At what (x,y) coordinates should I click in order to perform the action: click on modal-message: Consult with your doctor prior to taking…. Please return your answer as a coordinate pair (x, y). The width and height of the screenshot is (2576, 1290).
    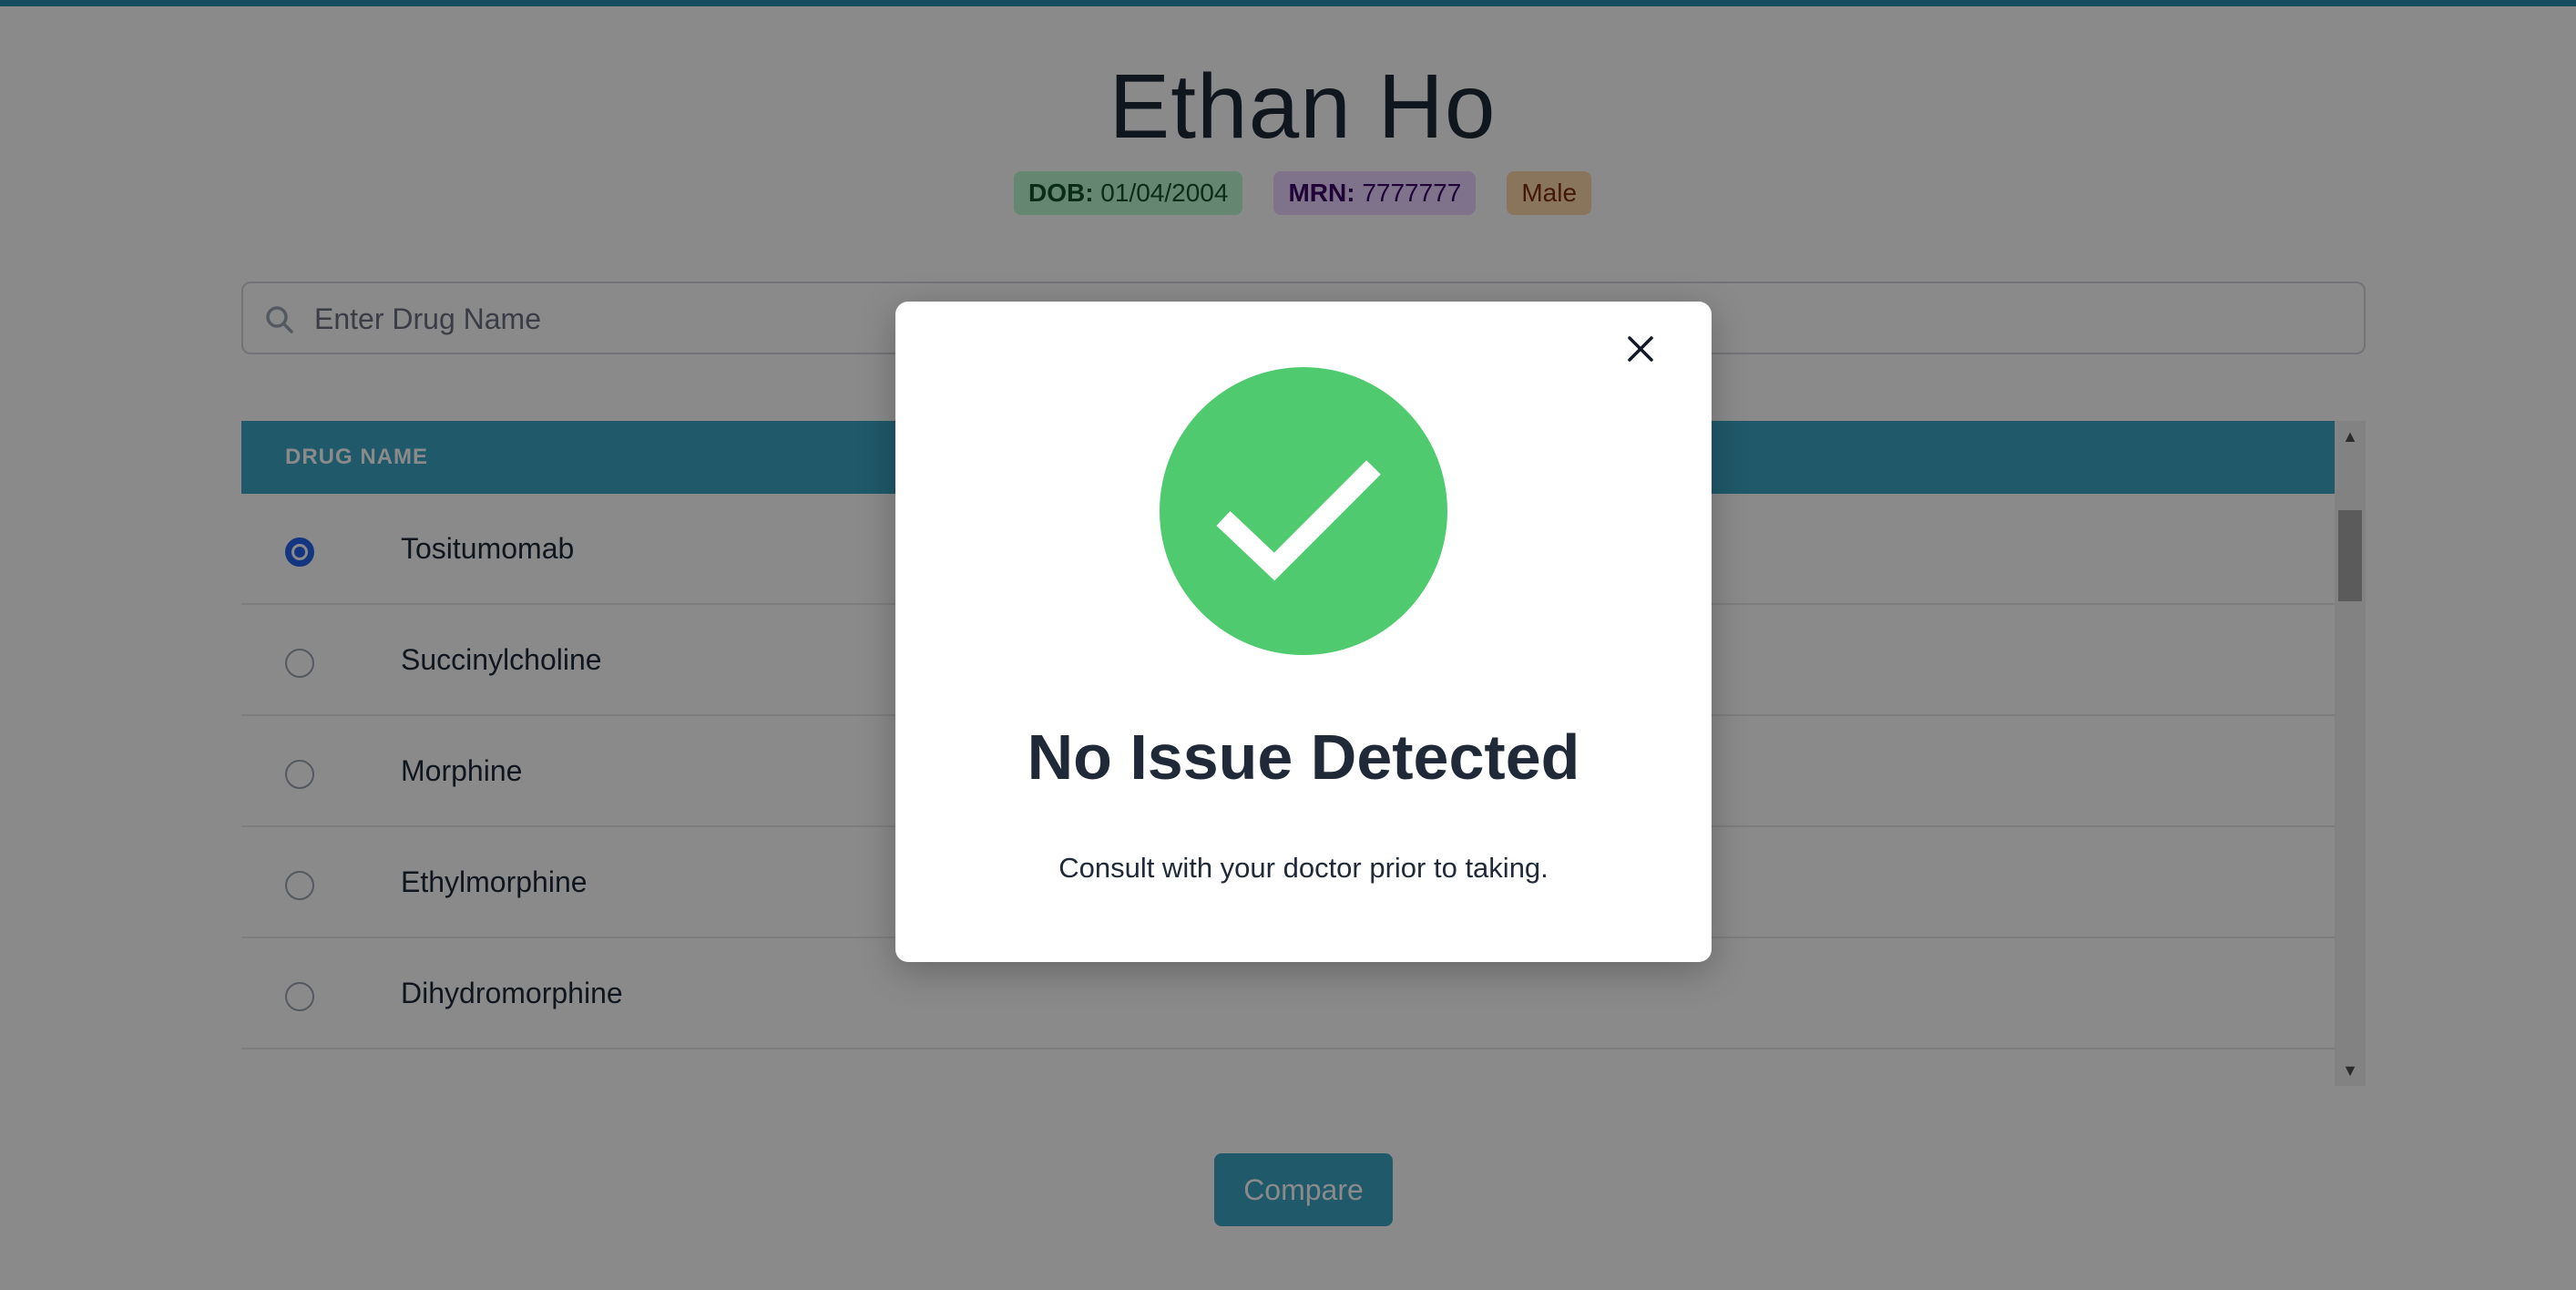
    Looking at the image, I should click on (1303, 868).